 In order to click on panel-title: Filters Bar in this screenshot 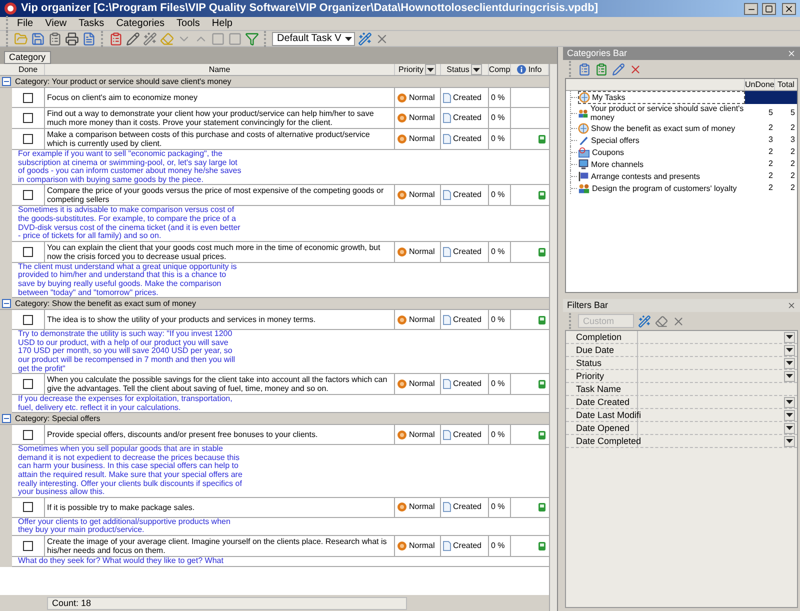, I will do `click(588, 305)`.